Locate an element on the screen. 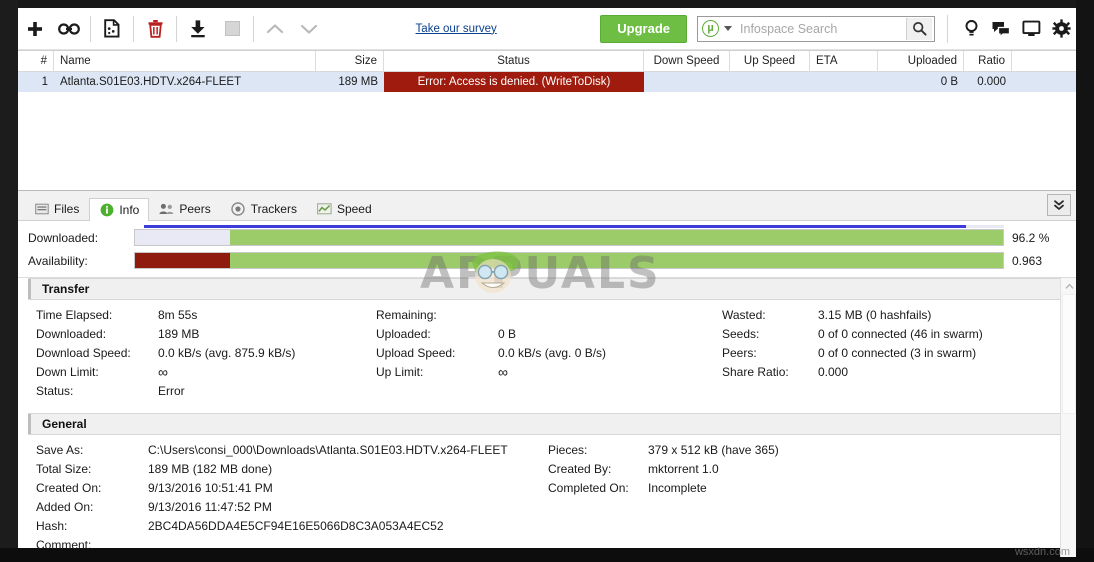  add-torrent-button is located at coordinates (35, 29).